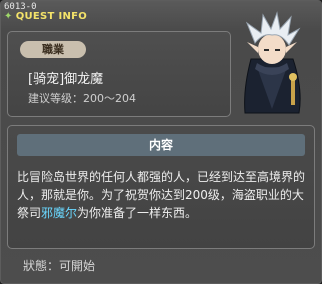  Describe the element at coordinates (8, 16) in the screenshot. I see `star-icon: ✦` at that location.